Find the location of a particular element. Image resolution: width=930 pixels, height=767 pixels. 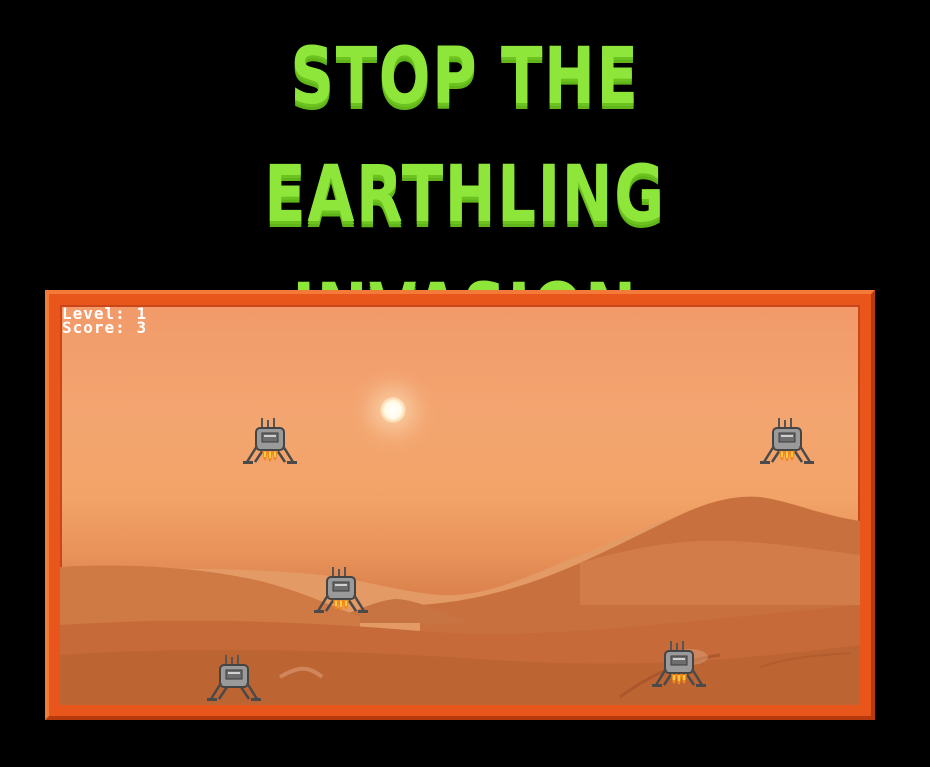

hud: Level: 1 Score: 3 is located at coordinates (105, 321).